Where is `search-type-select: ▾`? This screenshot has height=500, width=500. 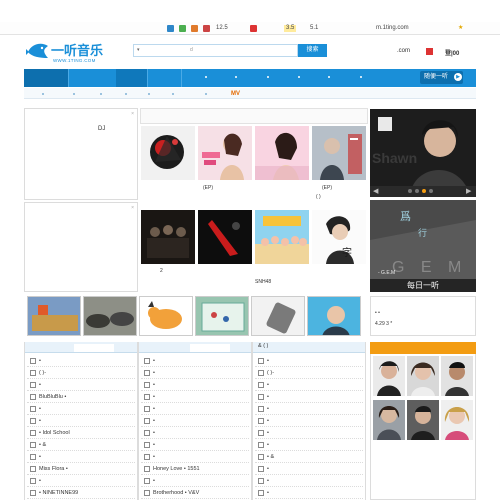 search-type-select: ▾ is located at coordinates (138, 50).